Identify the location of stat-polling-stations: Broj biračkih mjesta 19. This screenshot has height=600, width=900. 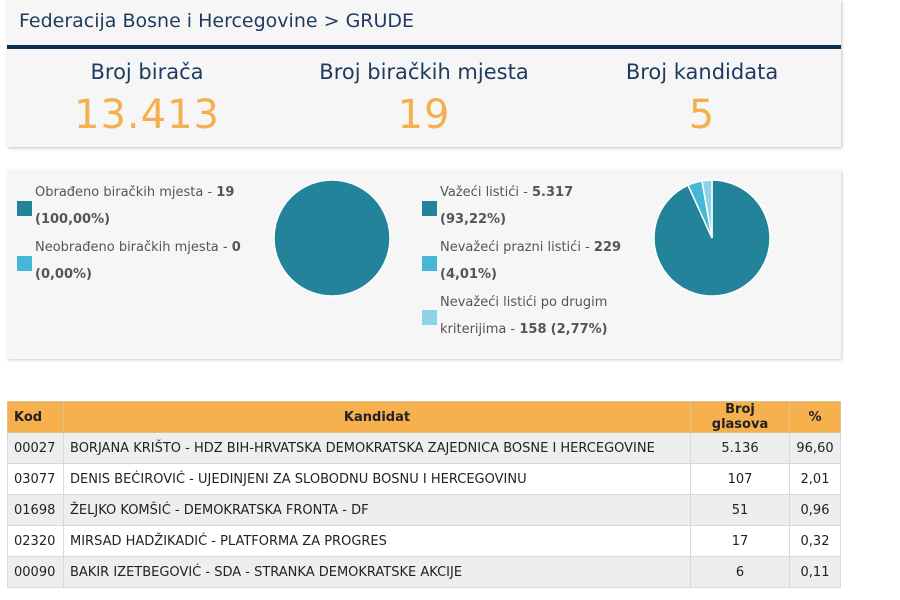
(424, 99).